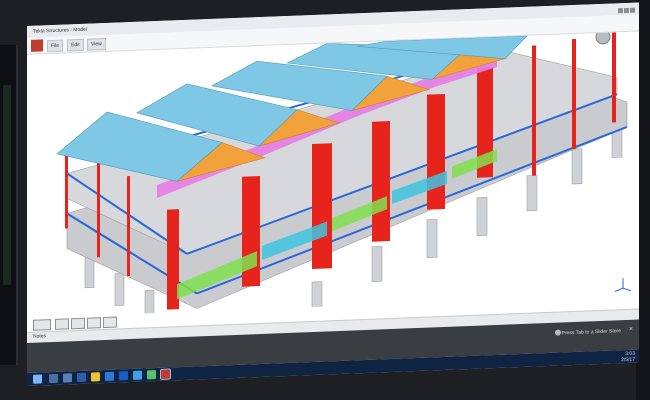 The height and width of the screenshot is (400, 650). Describe the element at coordinates (620, 11) in the screenshot. I see `minimize-button` at that location.